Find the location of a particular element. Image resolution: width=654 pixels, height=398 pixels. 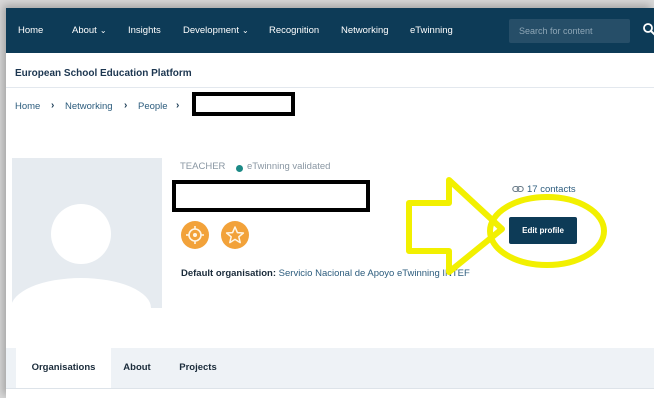

platform-title: European School Education Platform is located at coordinates (103, 73).